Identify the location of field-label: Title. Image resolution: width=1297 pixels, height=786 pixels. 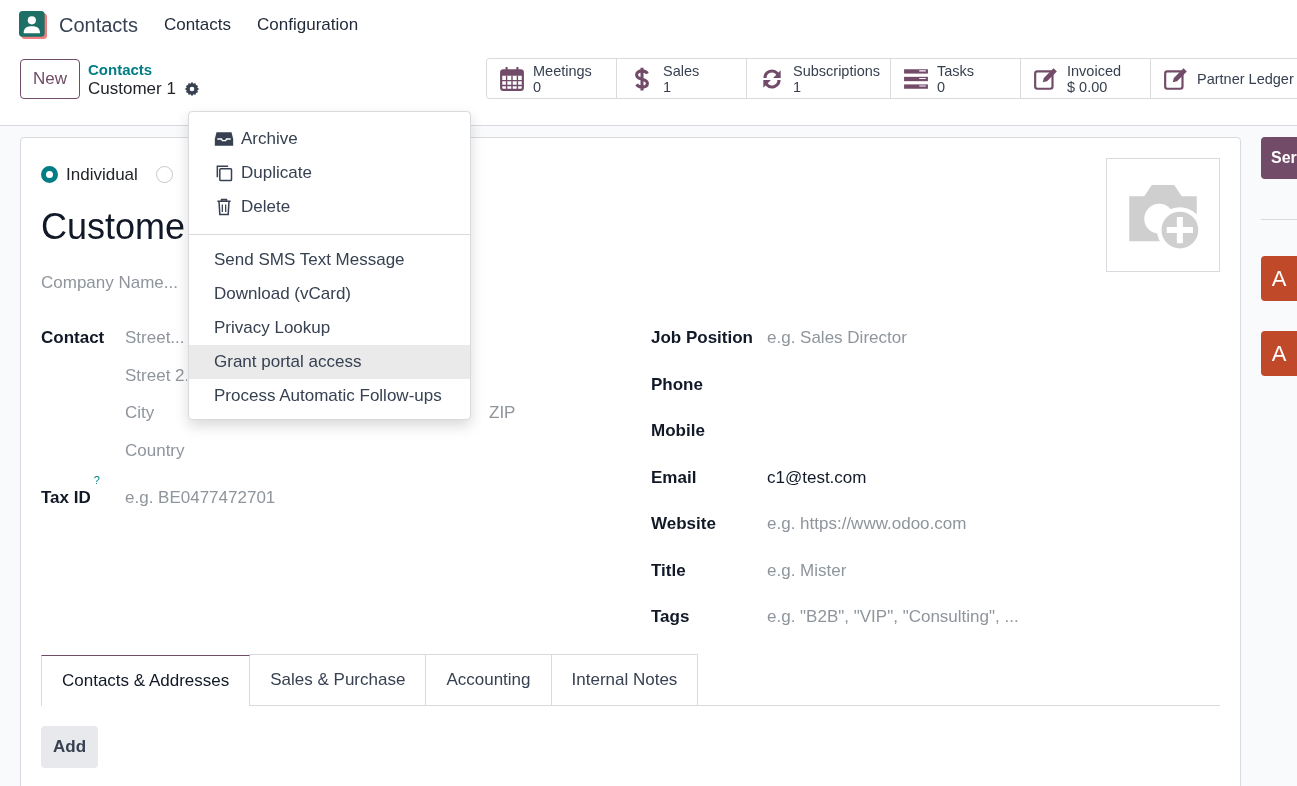
(669, 570).